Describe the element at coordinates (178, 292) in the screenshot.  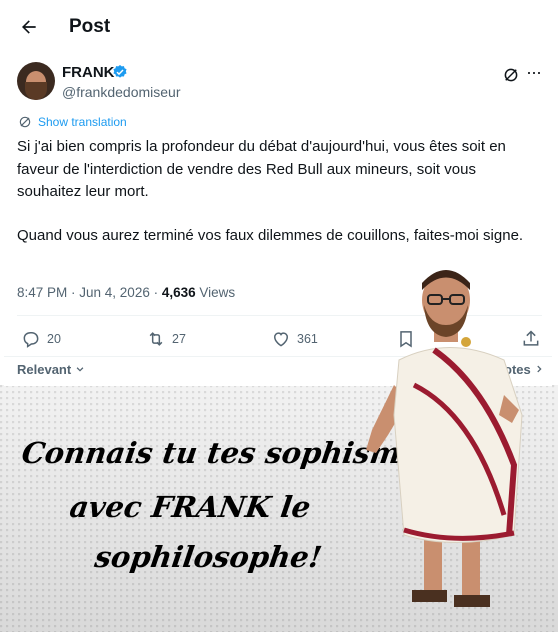
I see `views-count: 4,636` at that location.